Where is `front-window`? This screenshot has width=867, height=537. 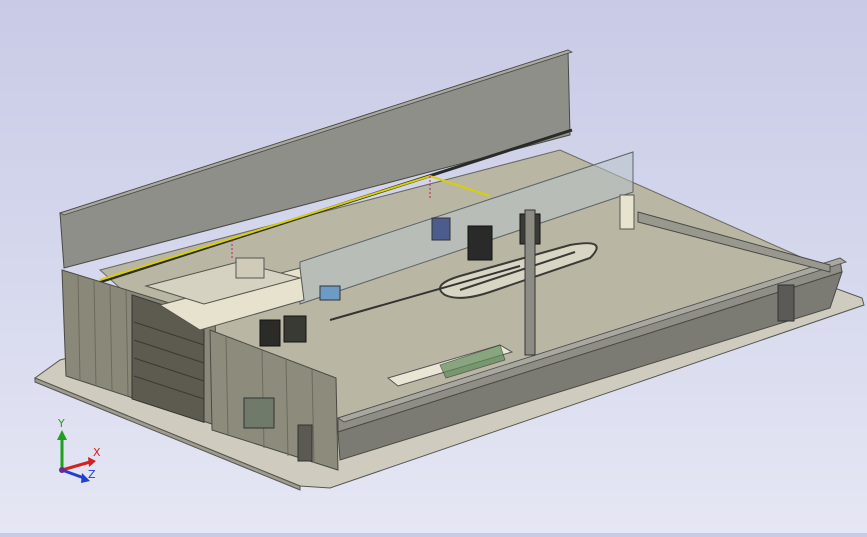 front-window is located at coordinates (259, 413).